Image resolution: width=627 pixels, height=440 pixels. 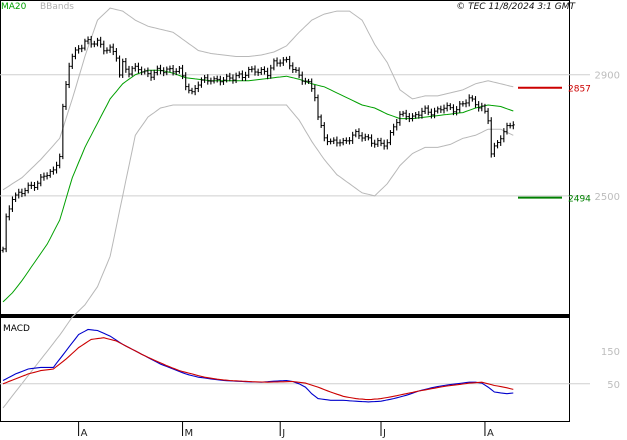 What do you see at coordinates (14, 7) in the screenshot?
I see `ma20-legend: MA20` at bounding box center [14, 7].